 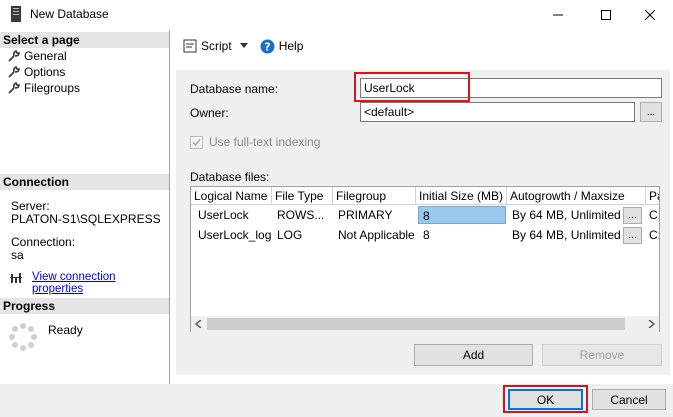 I want to click on server-label: Server:, so click(x=30, y=206).